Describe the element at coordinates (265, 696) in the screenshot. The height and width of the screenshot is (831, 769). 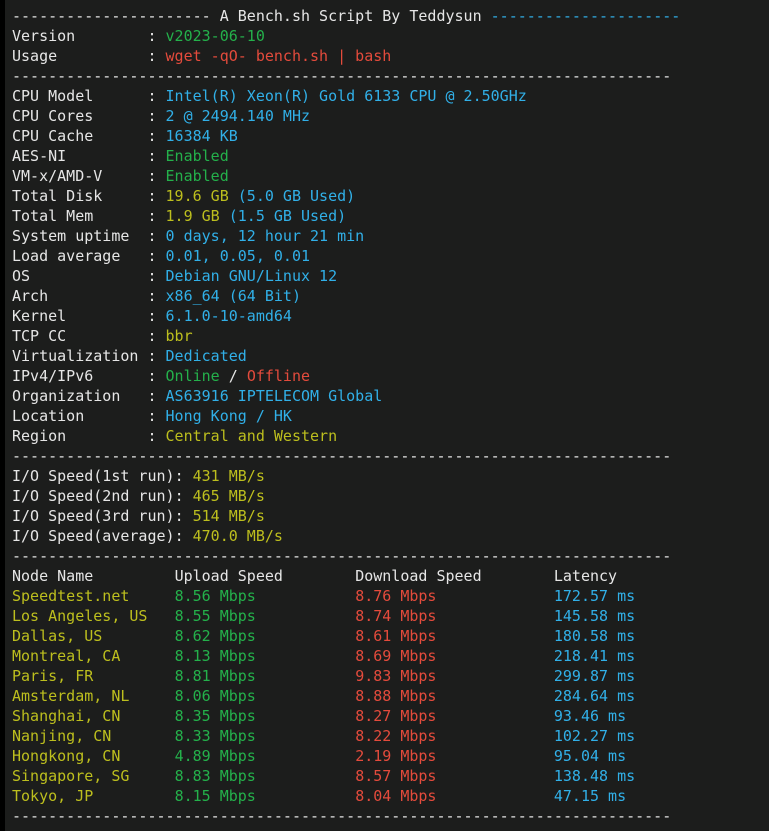
I see `cell-upload: 8.06 Mbps` at that location.